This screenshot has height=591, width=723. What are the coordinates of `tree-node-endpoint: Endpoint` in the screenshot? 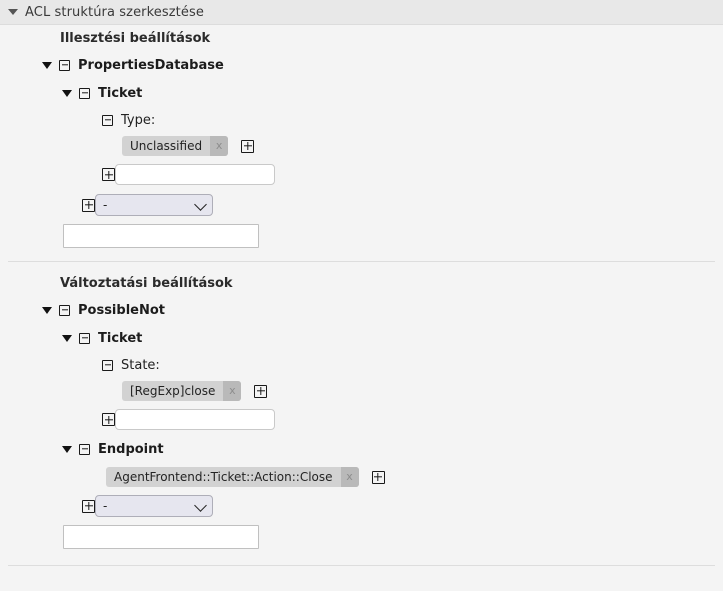 It's located at (361, 449).